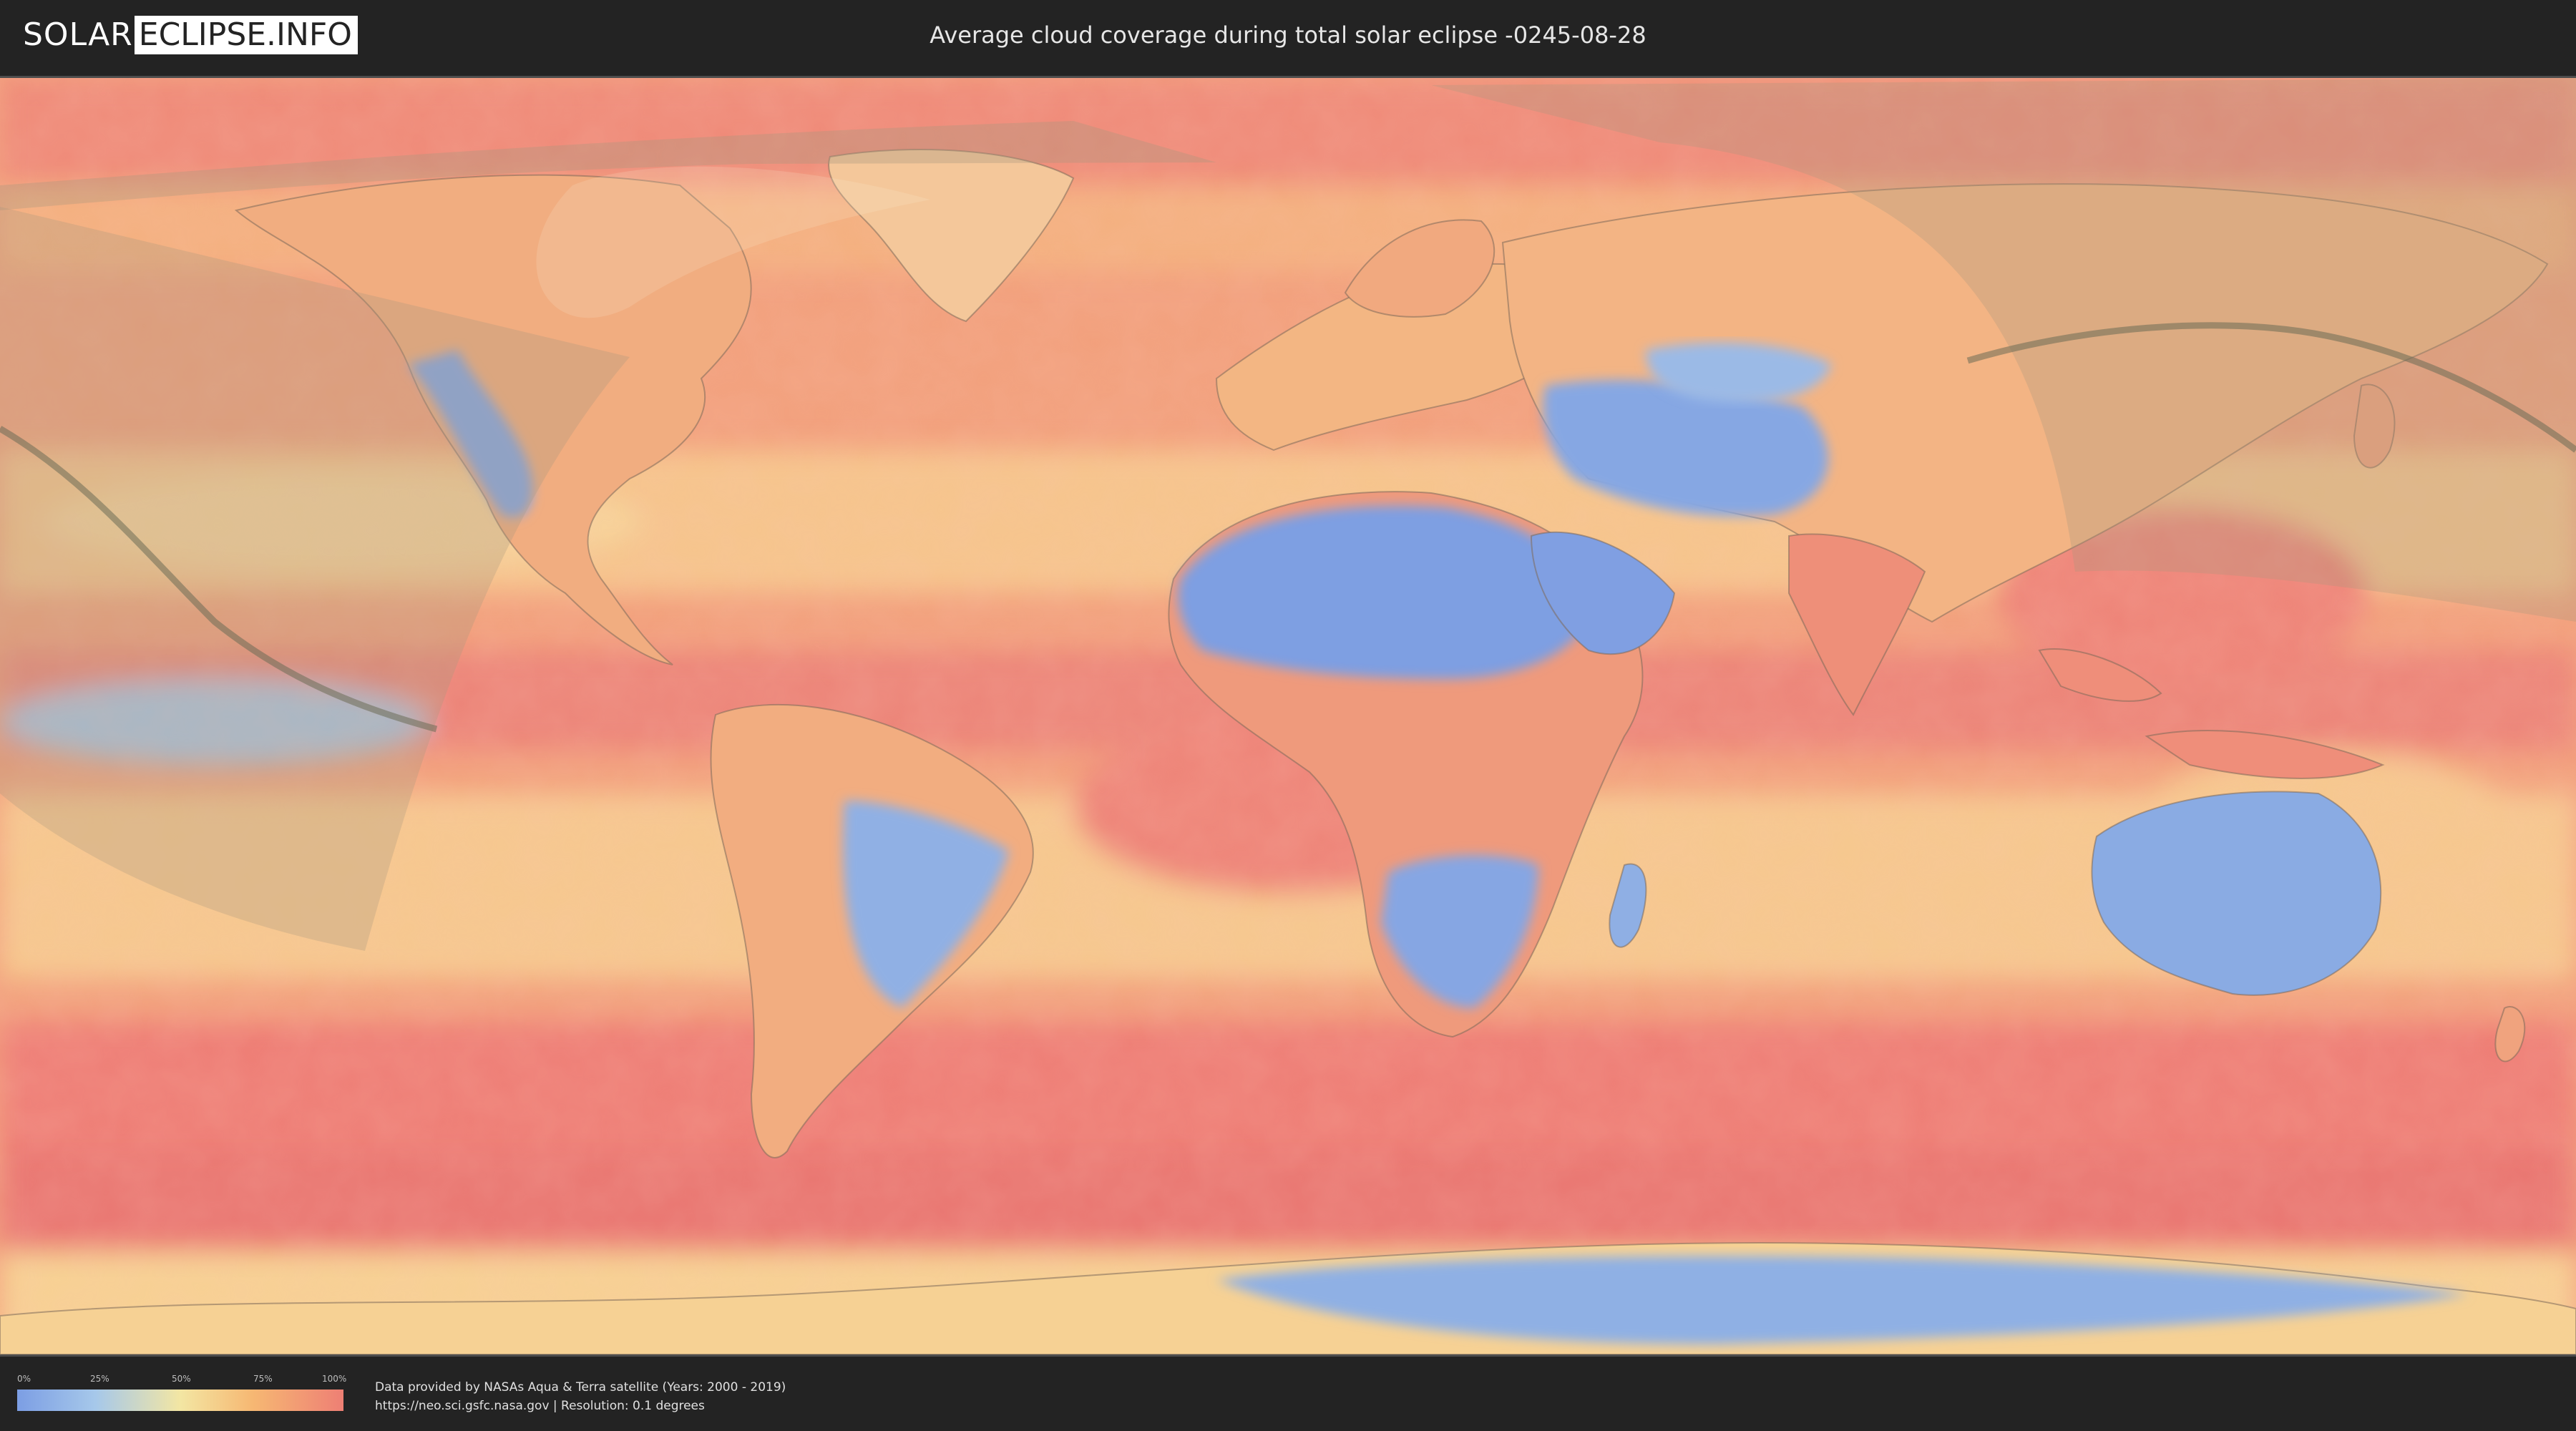 The width and height of the screenshot is (2576, 1431). I want to click on legend-tick-25: 25%, so click(100, 1379).